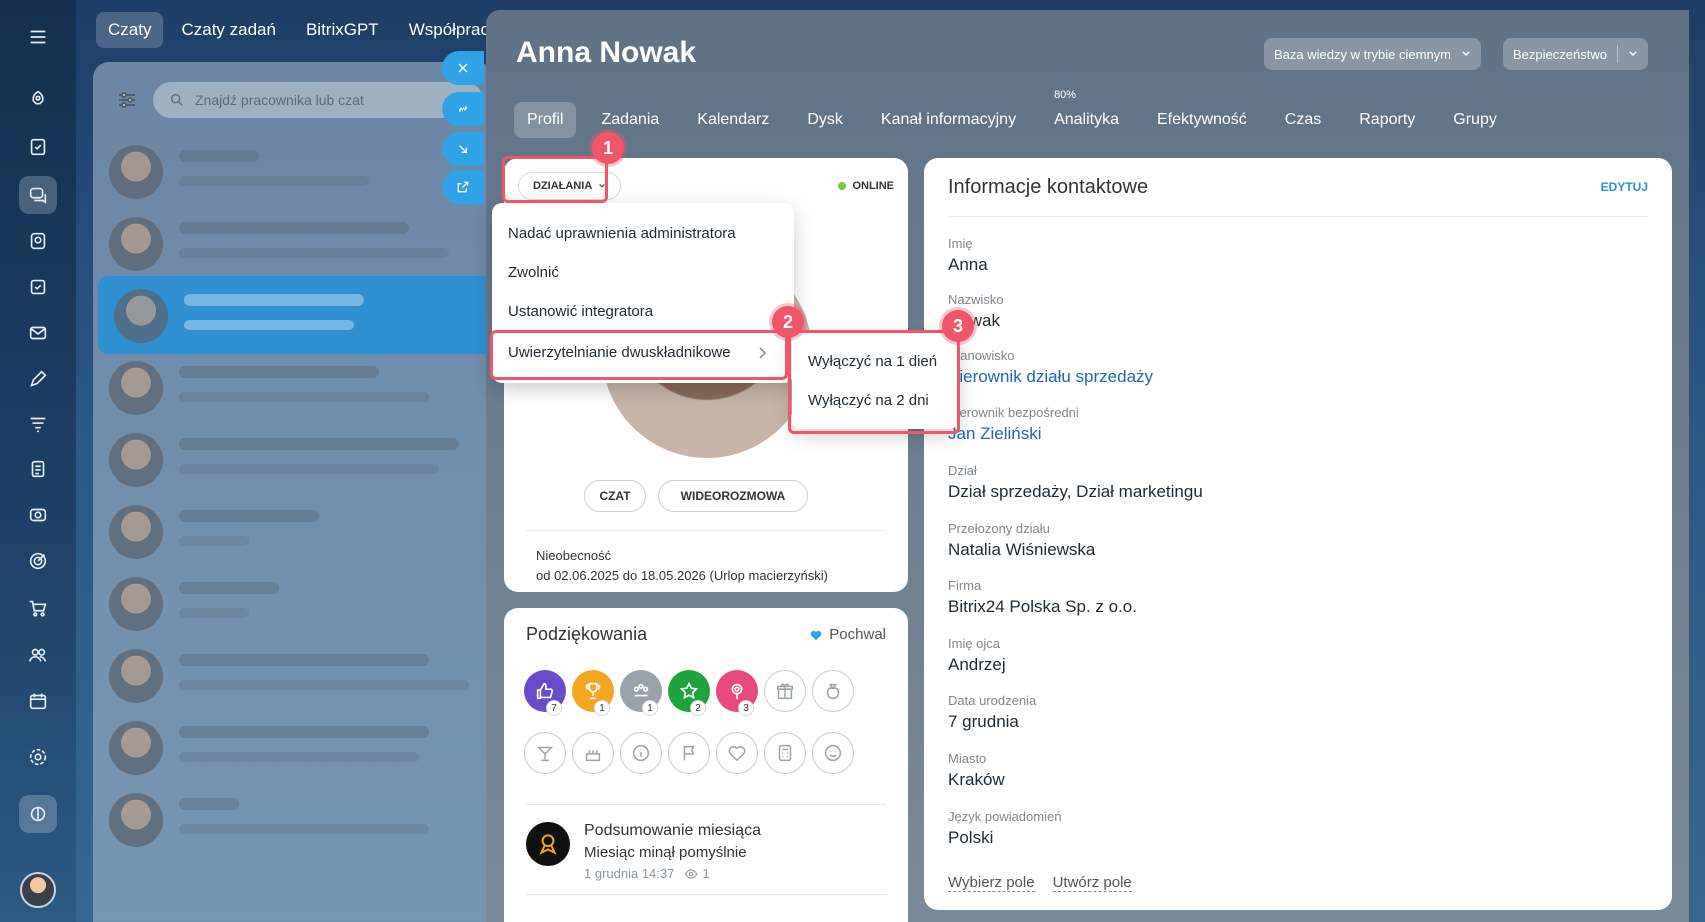  What do you see at coordinates (38, 195) in the screenshot?
I see `chats-icon` at bounding box center [38, 195].